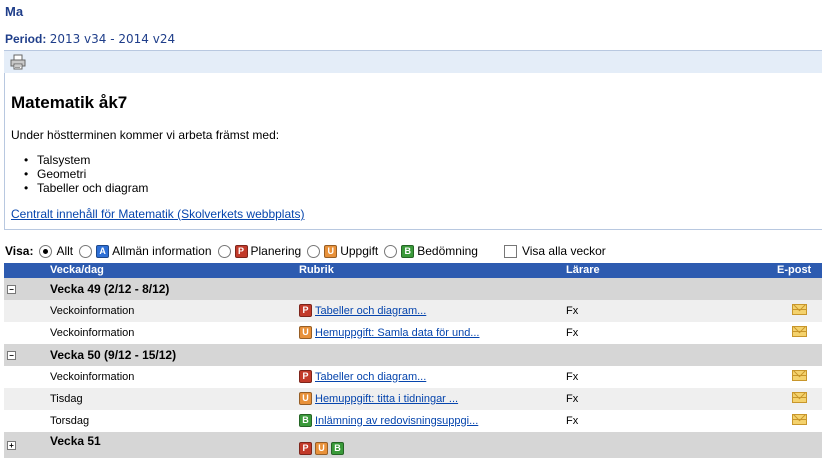 The image size is (822, 464). Describe the element at coordinates (276, 251) in the screenshot. I see `filter-planning-label: Planering` at that location.